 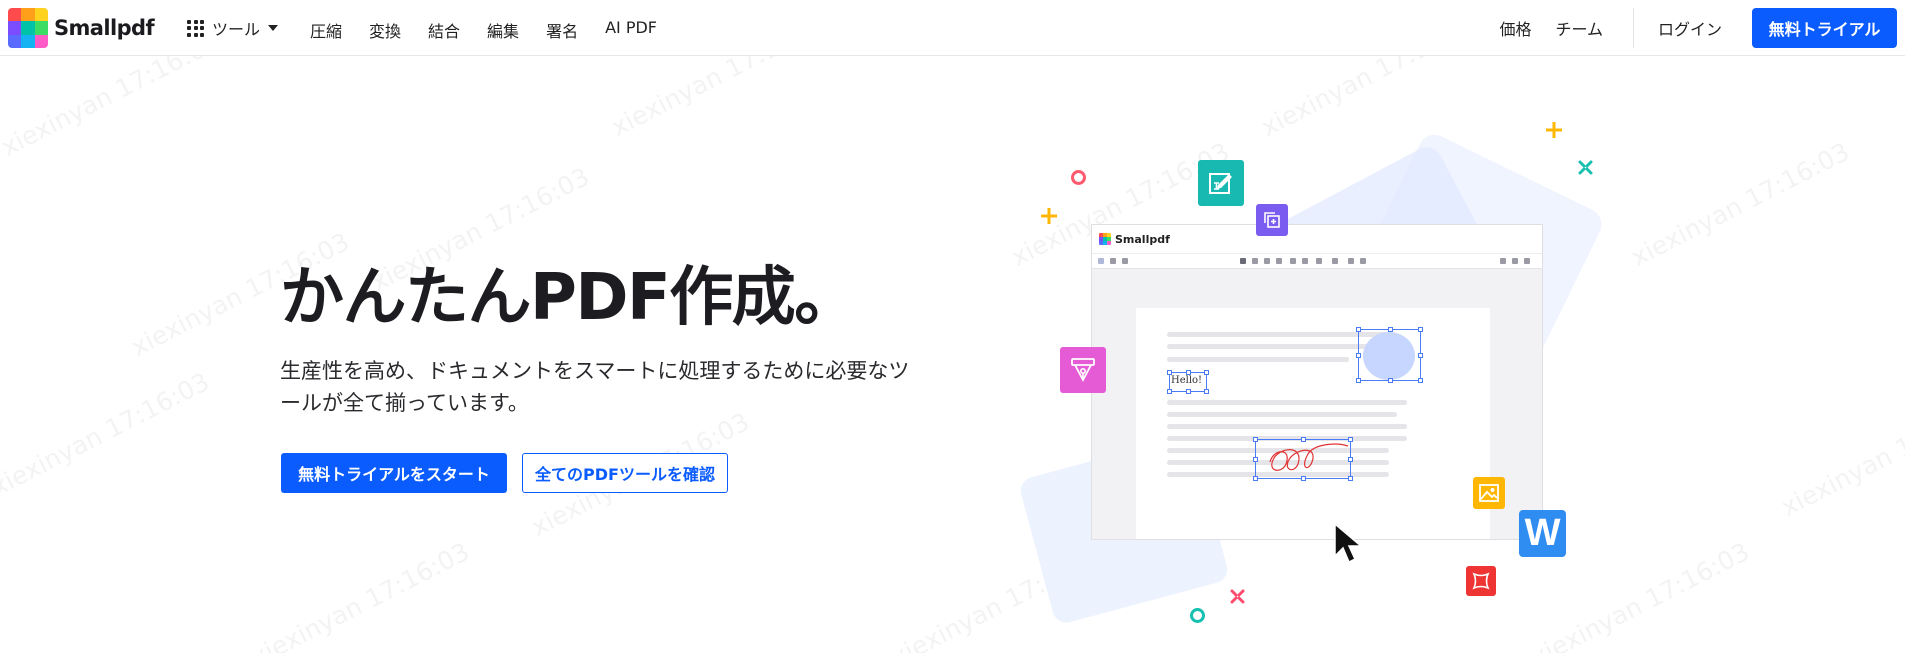 I want to click on main-nav: 圧縮 変換 結合 編集 署名 AI PDF, so click(x=497, y=30).